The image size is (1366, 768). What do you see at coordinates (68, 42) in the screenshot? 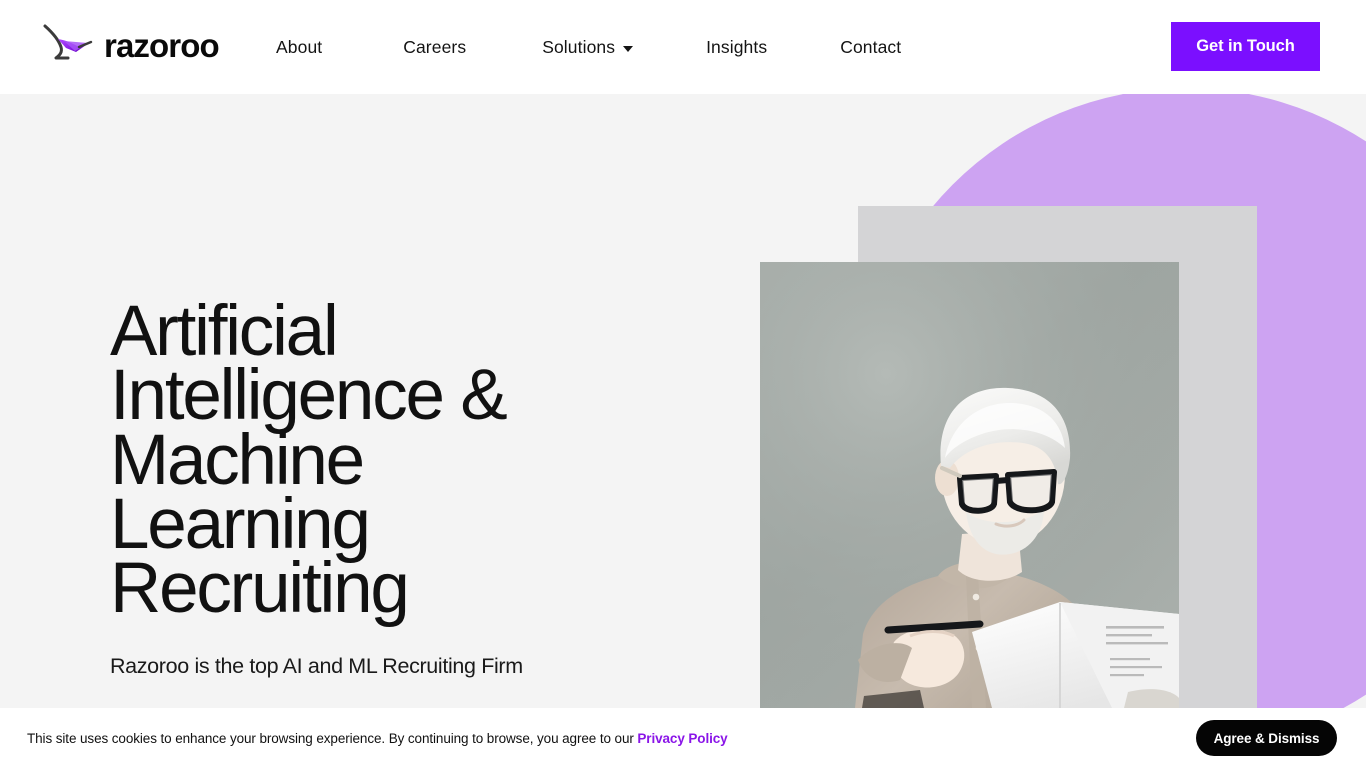
I see `razoroo-kangaroo-logo-icon` at bounding box center [68, 42].